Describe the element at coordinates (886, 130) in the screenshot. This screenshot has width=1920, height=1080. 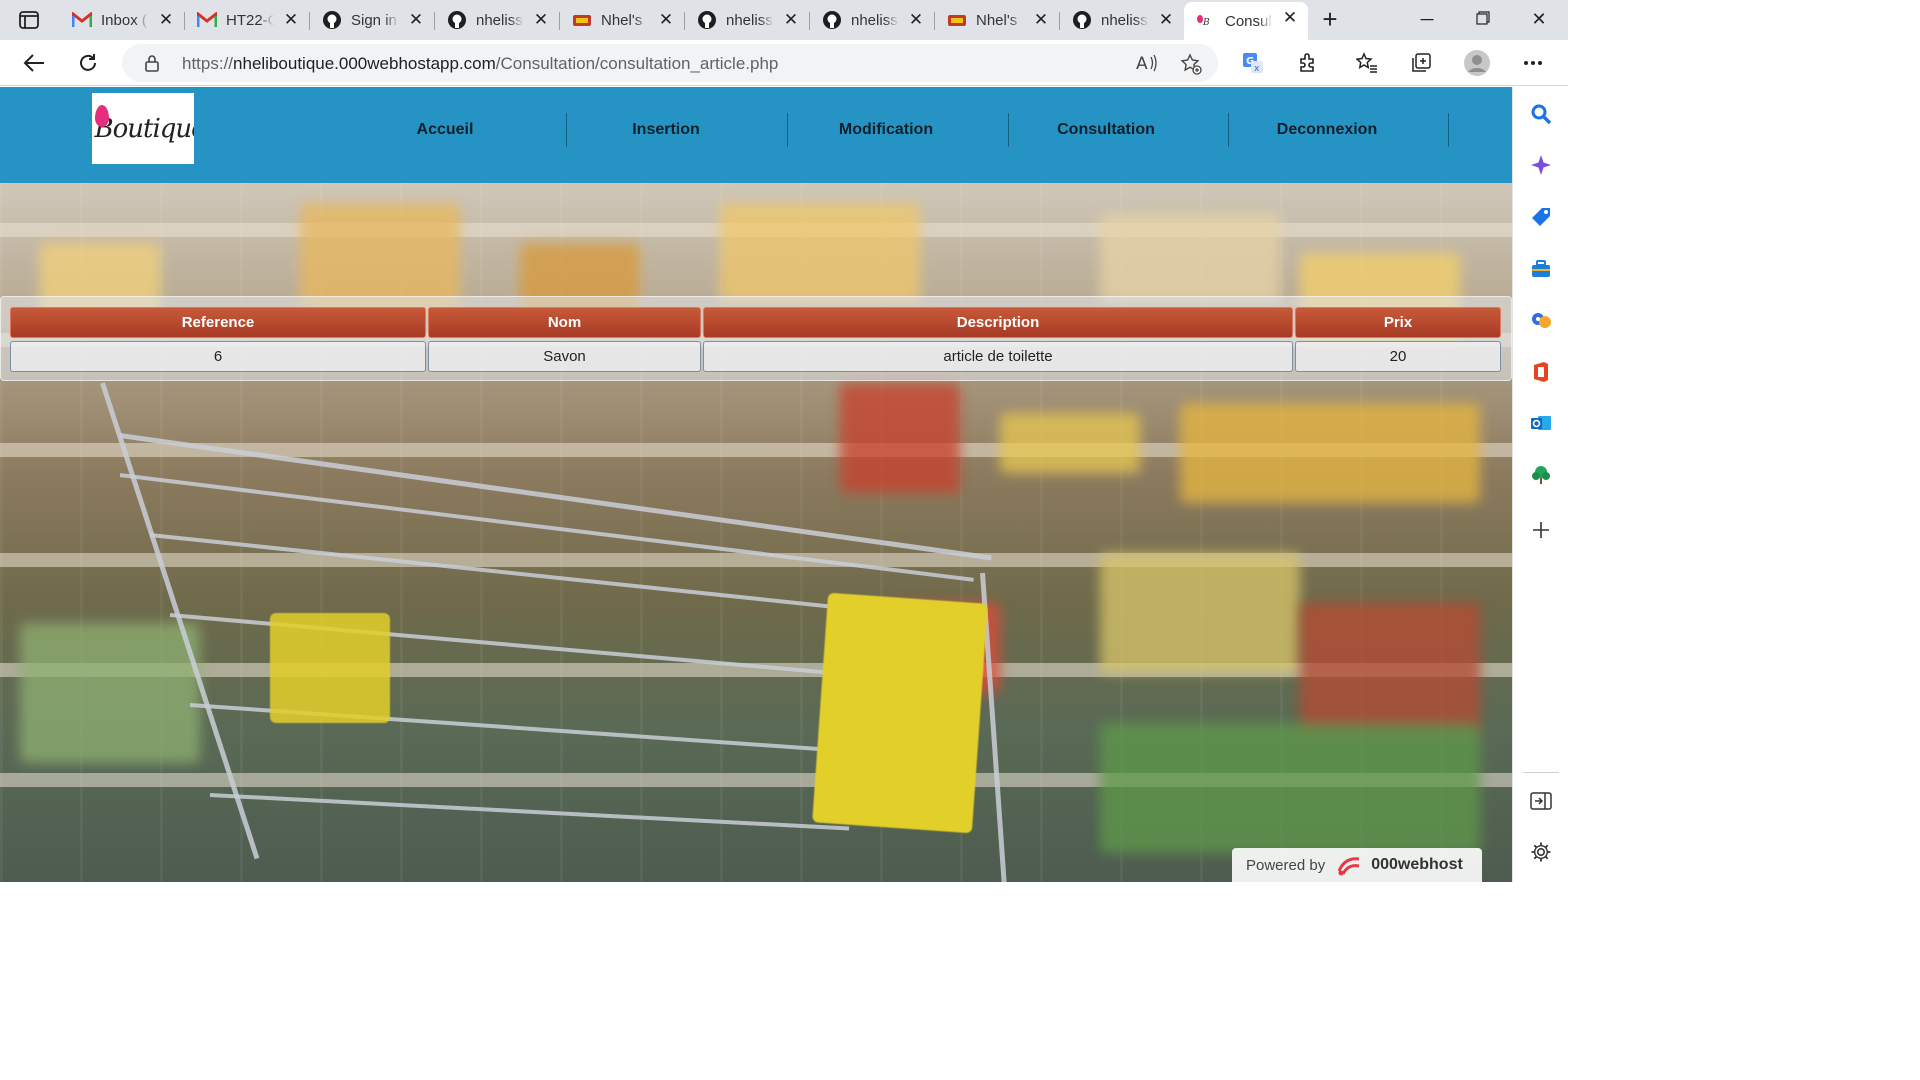
I see `nav-modification: Modification` at that location.